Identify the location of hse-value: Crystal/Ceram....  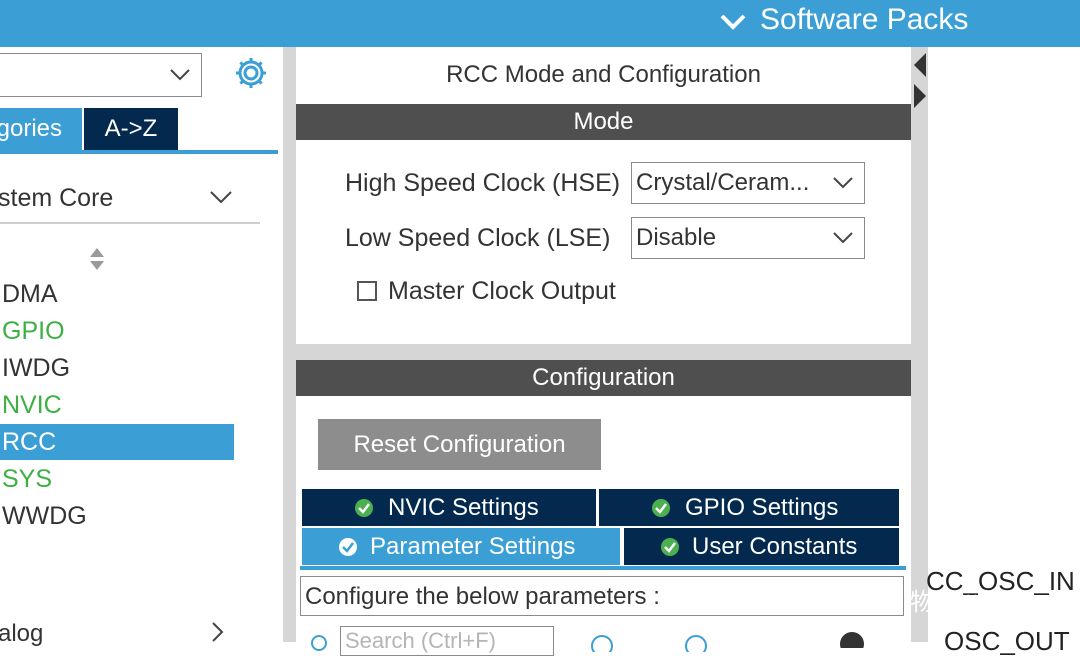
(723, 182).